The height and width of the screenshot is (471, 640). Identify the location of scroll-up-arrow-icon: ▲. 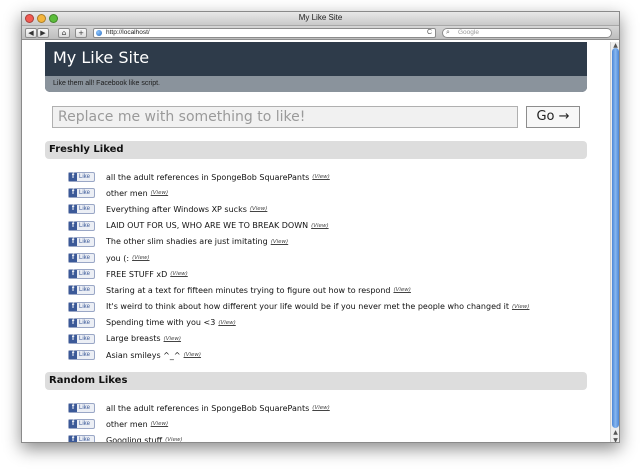
(615, 432).